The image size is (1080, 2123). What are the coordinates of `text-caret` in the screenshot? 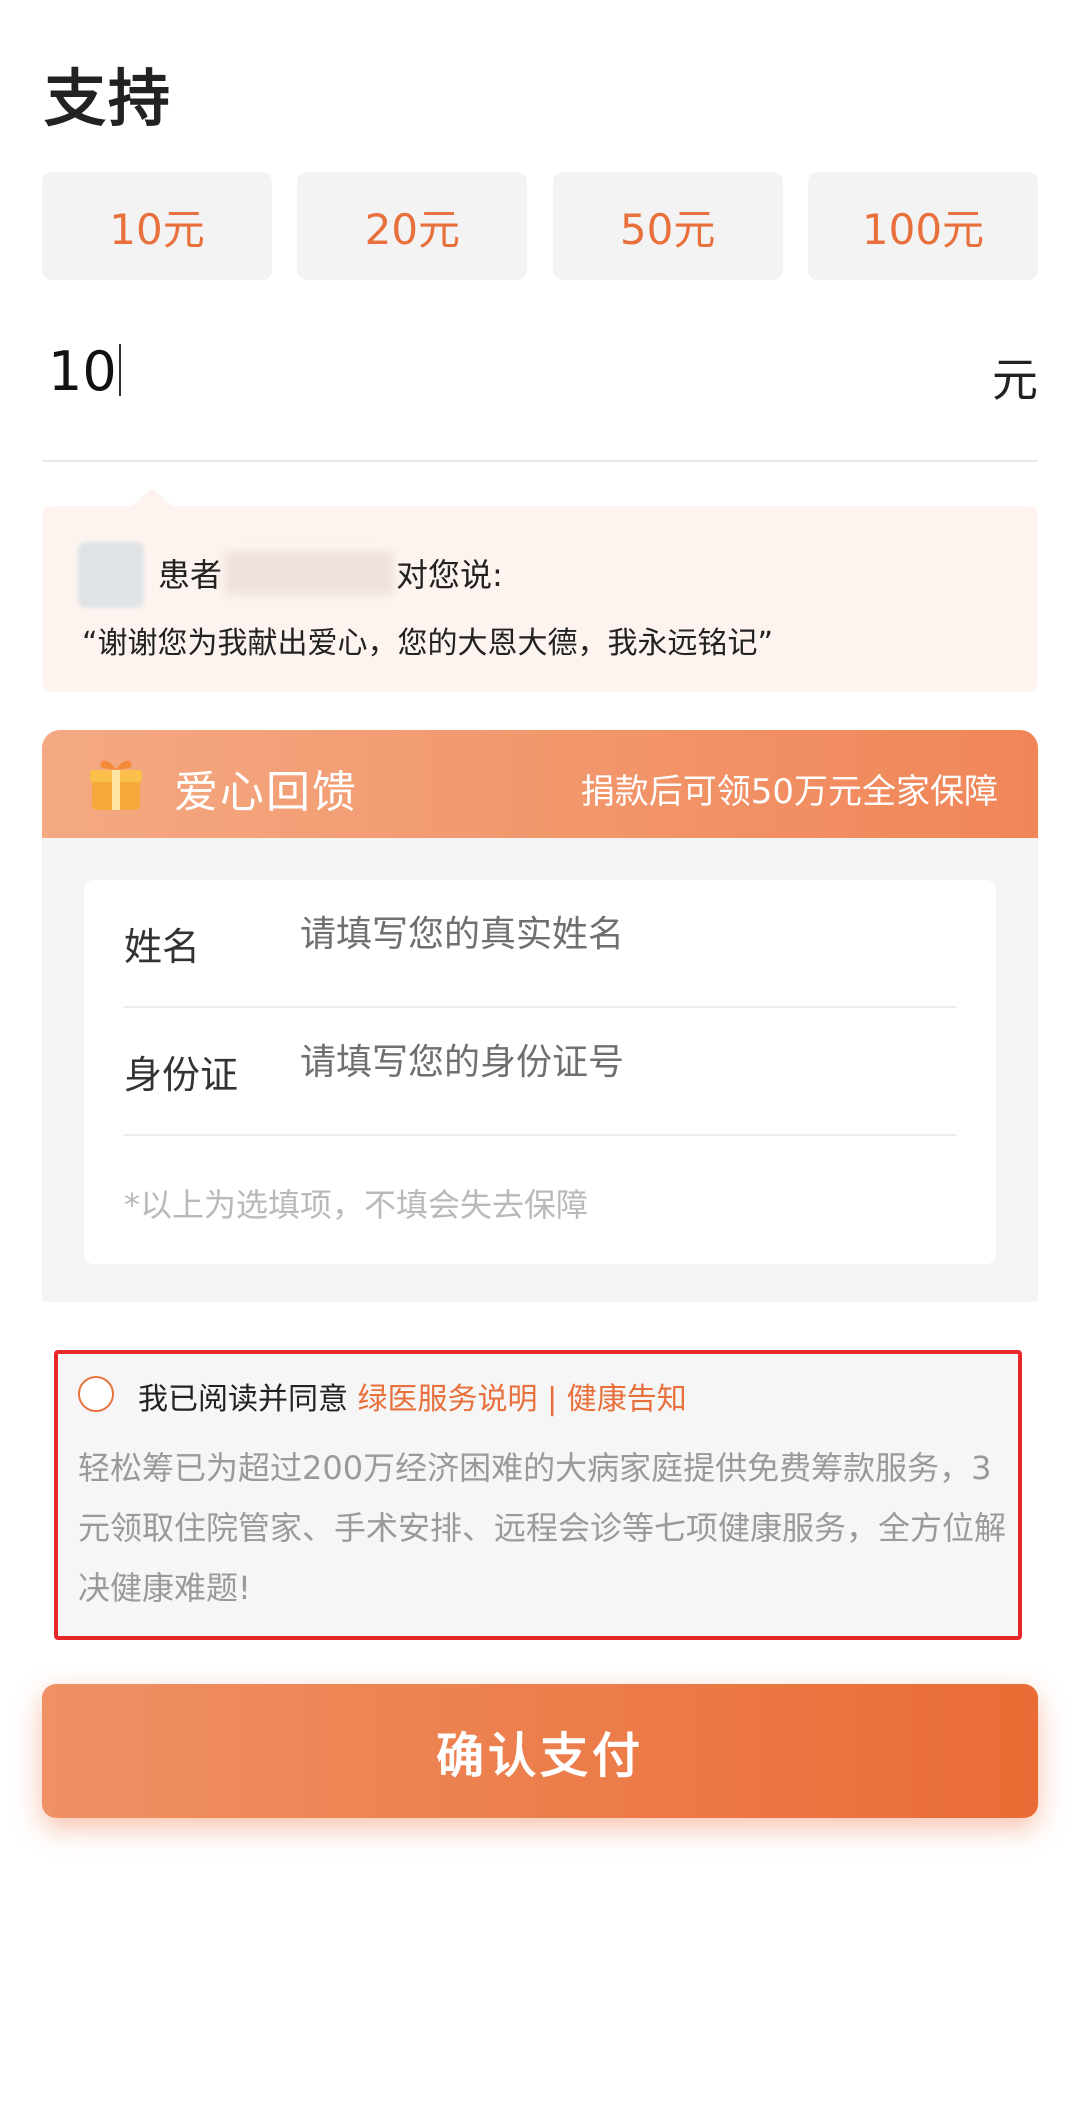 It's located at (119, 370).